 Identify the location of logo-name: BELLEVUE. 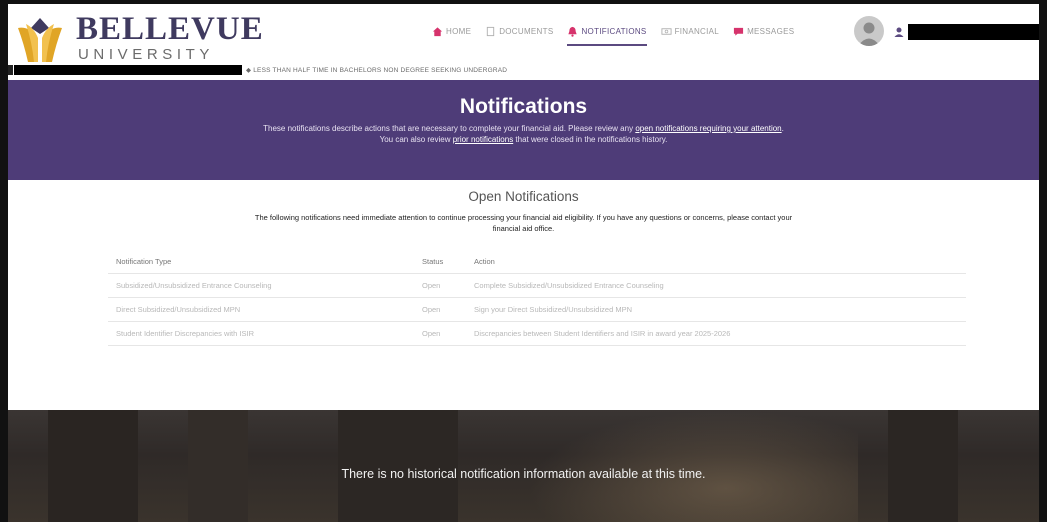
(170, 29).